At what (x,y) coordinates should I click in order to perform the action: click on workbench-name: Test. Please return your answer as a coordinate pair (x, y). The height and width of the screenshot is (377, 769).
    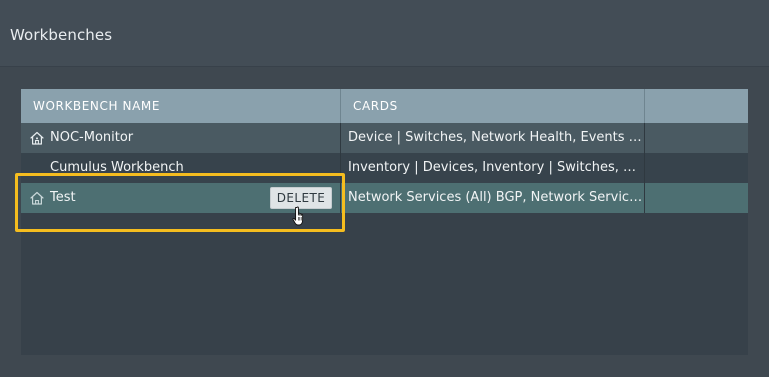
    Looking at the image, I should click on (63, 198).